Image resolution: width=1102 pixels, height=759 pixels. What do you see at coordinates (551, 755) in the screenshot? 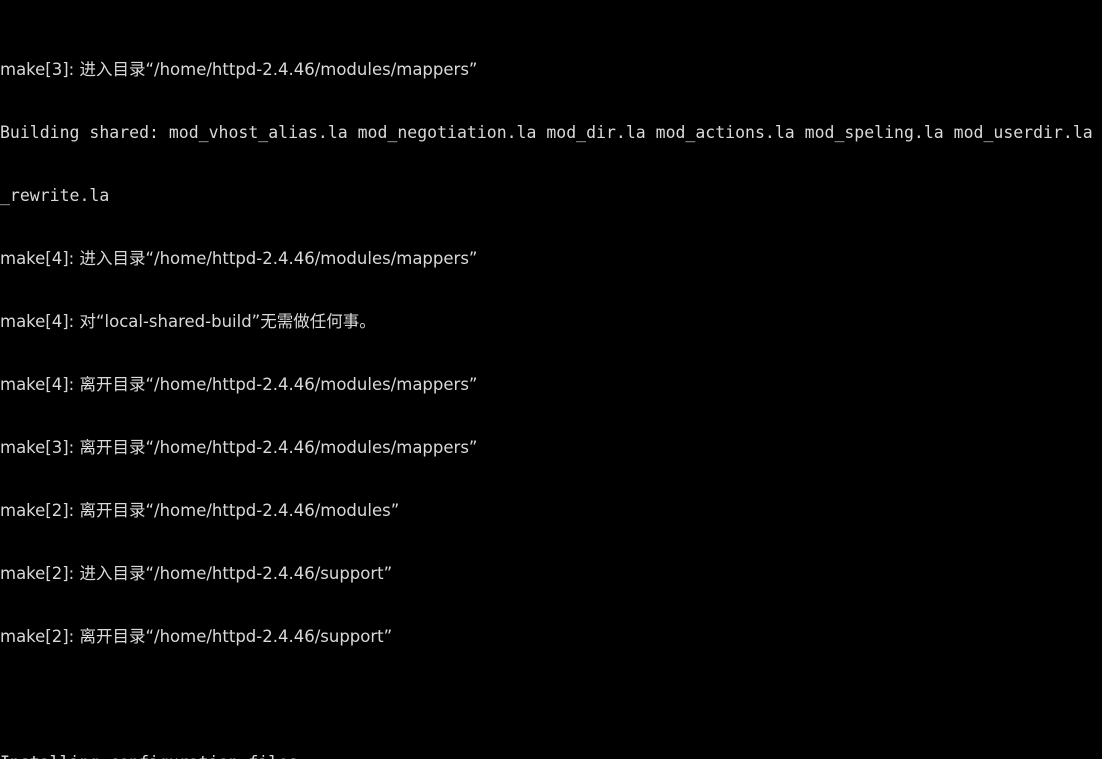
I see `terminal-line: Installing configuration files` at bounding box center [551, 755].